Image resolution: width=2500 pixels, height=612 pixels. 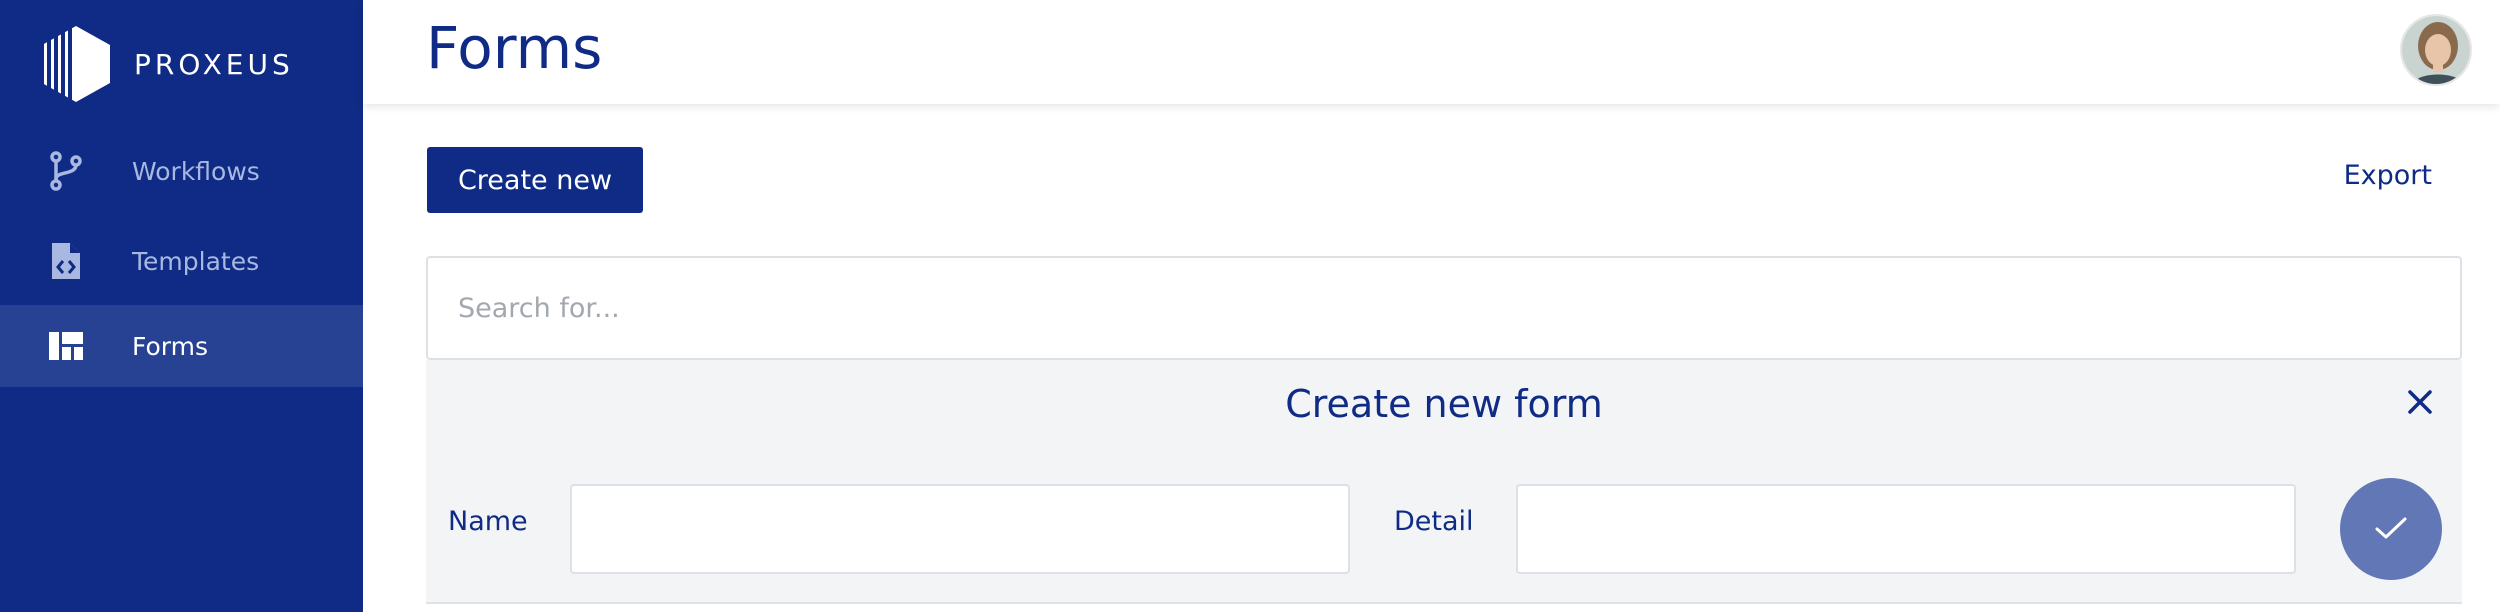 I want to click on sidebar-item-templates: Templates, so click(x=181, y=261).